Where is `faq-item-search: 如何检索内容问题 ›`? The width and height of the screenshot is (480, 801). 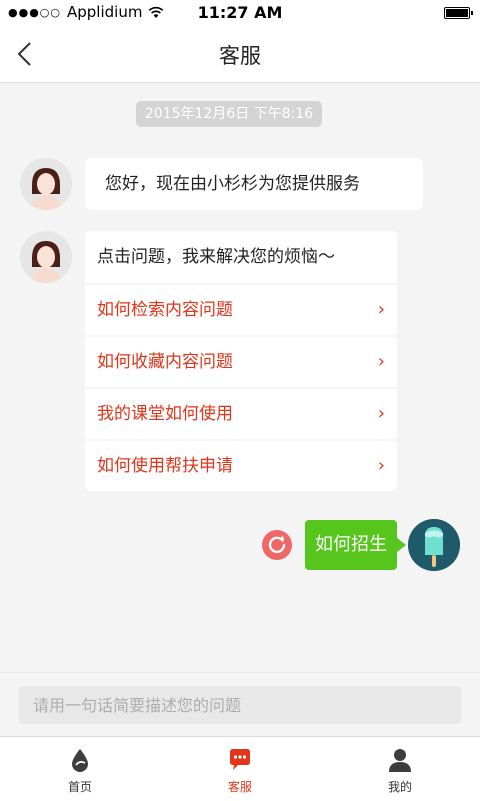 faq-item-search: 如何检索内容问题 › is located at coordinates (241, 310).